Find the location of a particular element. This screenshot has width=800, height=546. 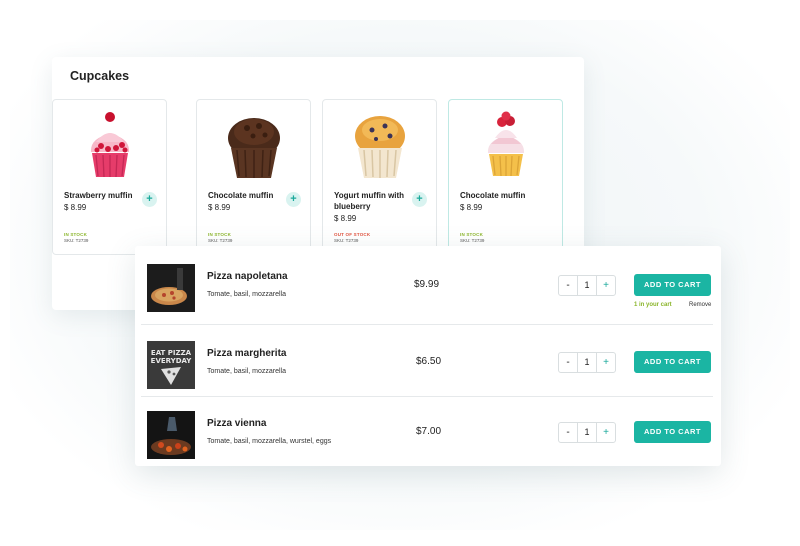

pizza-price: $6.50 is located at coordinates (429, 361).